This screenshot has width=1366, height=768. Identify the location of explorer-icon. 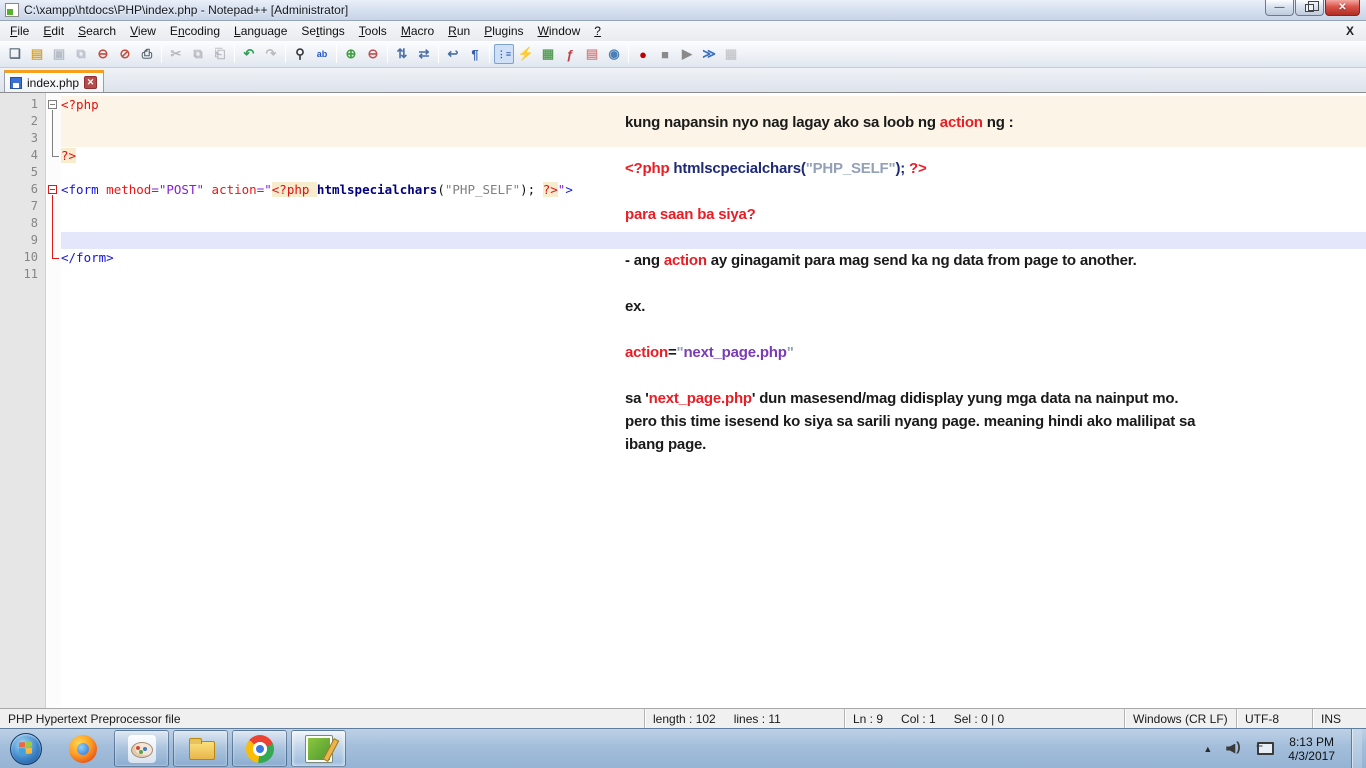
(201, 749).